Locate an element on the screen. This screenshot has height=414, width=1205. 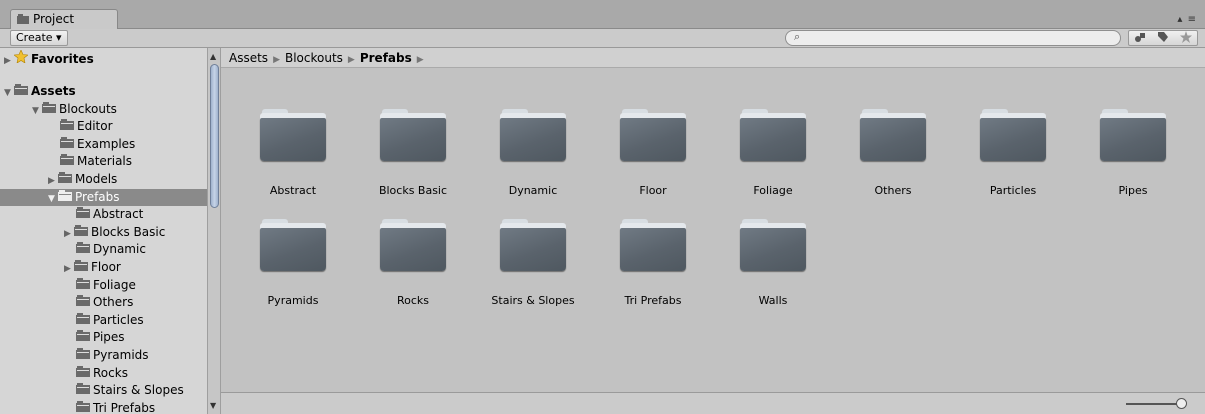
folder-item: Particles is located at coordinates (1013, 164).